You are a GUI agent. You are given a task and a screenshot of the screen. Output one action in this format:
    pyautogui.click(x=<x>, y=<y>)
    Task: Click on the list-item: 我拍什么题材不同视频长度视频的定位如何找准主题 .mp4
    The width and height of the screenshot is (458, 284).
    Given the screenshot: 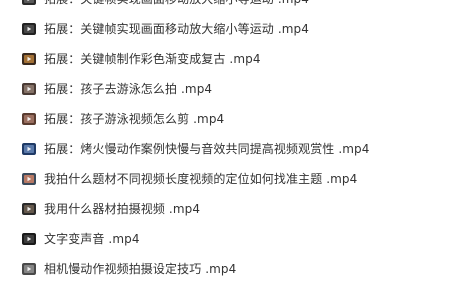 What is the action you would take?
    pyautogui.click(x=229, y=179)
    